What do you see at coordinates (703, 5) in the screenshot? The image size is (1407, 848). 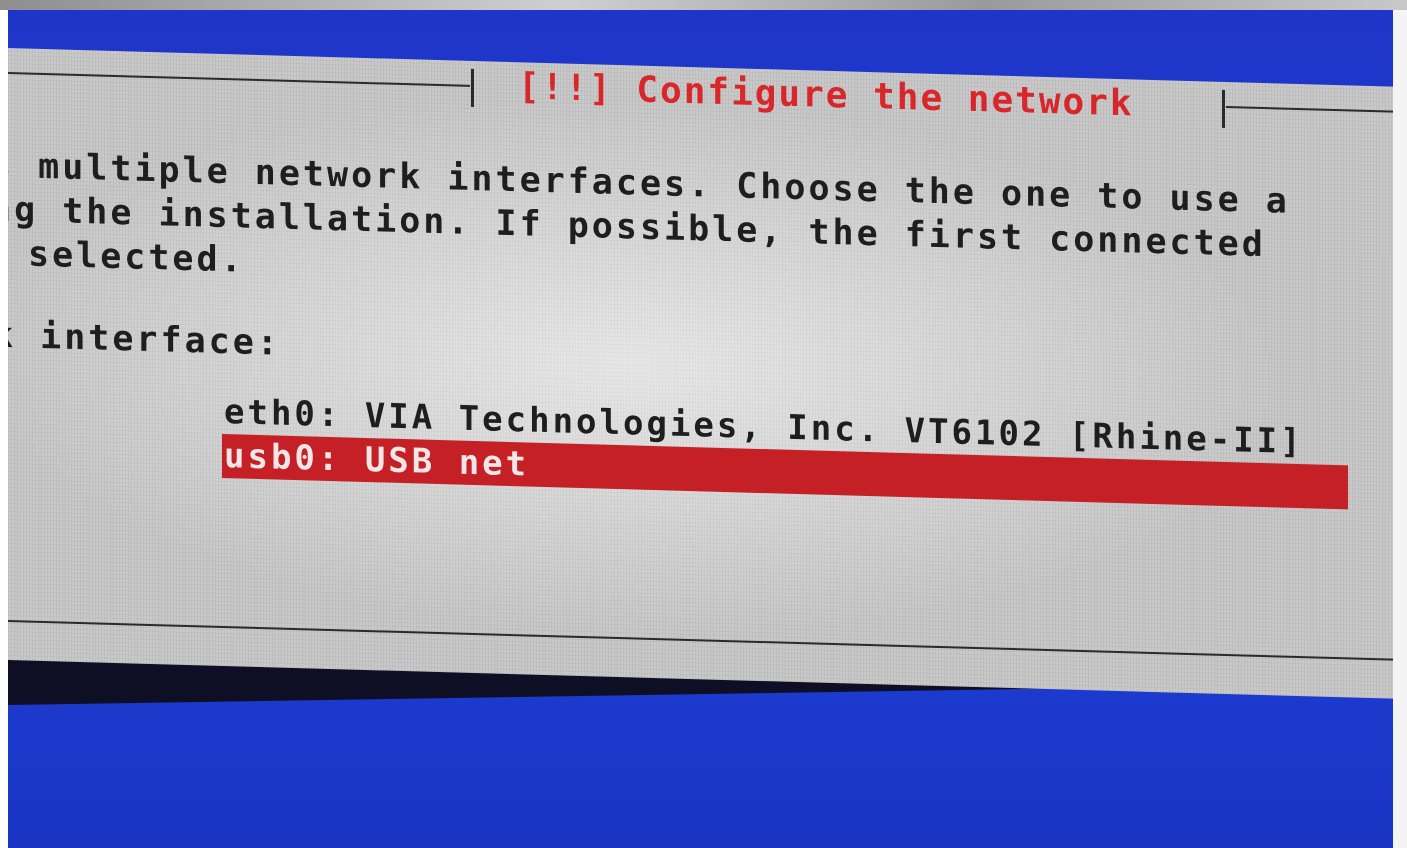 I see `monitor-bezel-top` at bounding box center [703, 5].